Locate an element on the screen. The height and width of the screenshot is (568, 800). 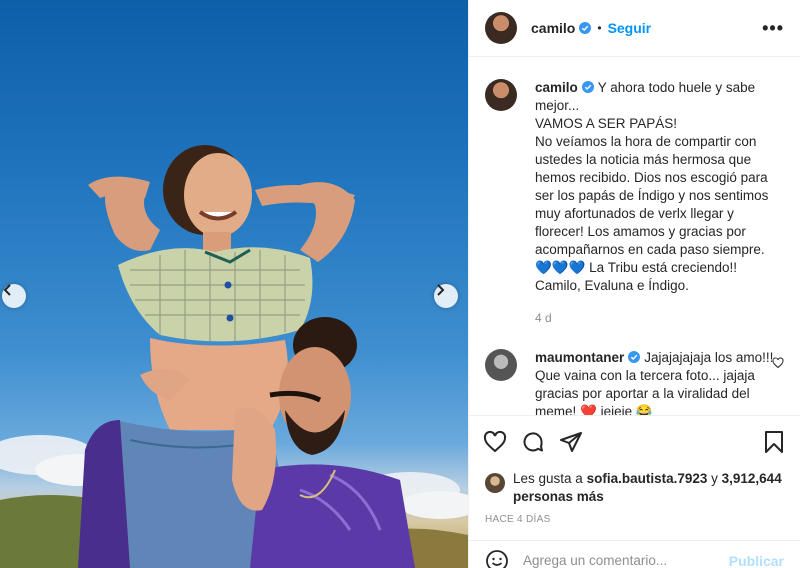
caption-author-avatar is located at coordinates (501, 95).